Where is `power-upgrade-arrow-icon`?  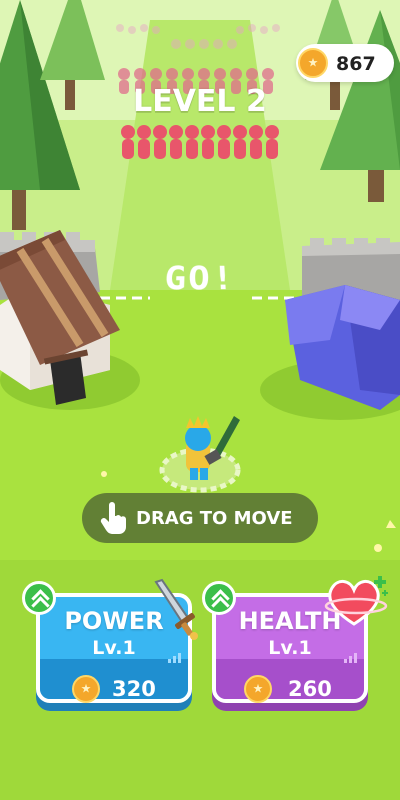 power-upgrade-arrow-icon is located at coordinates (39, 598).